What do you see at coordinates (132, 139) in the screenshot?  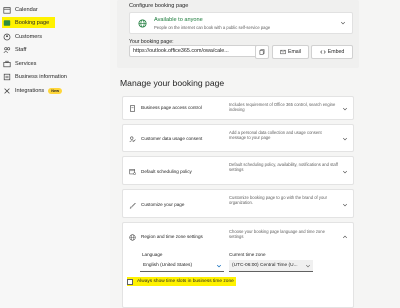 I see `person-check-icon` at bounding box center [132, 139].